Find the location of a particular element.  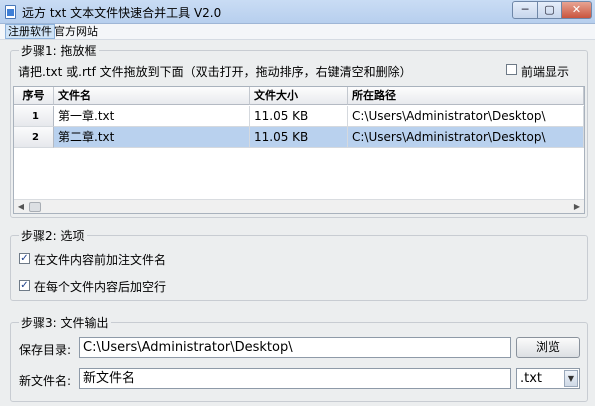

option-prepend-filename-label: 在文件内容前加注文件名 is located at coordinates (100, 259).